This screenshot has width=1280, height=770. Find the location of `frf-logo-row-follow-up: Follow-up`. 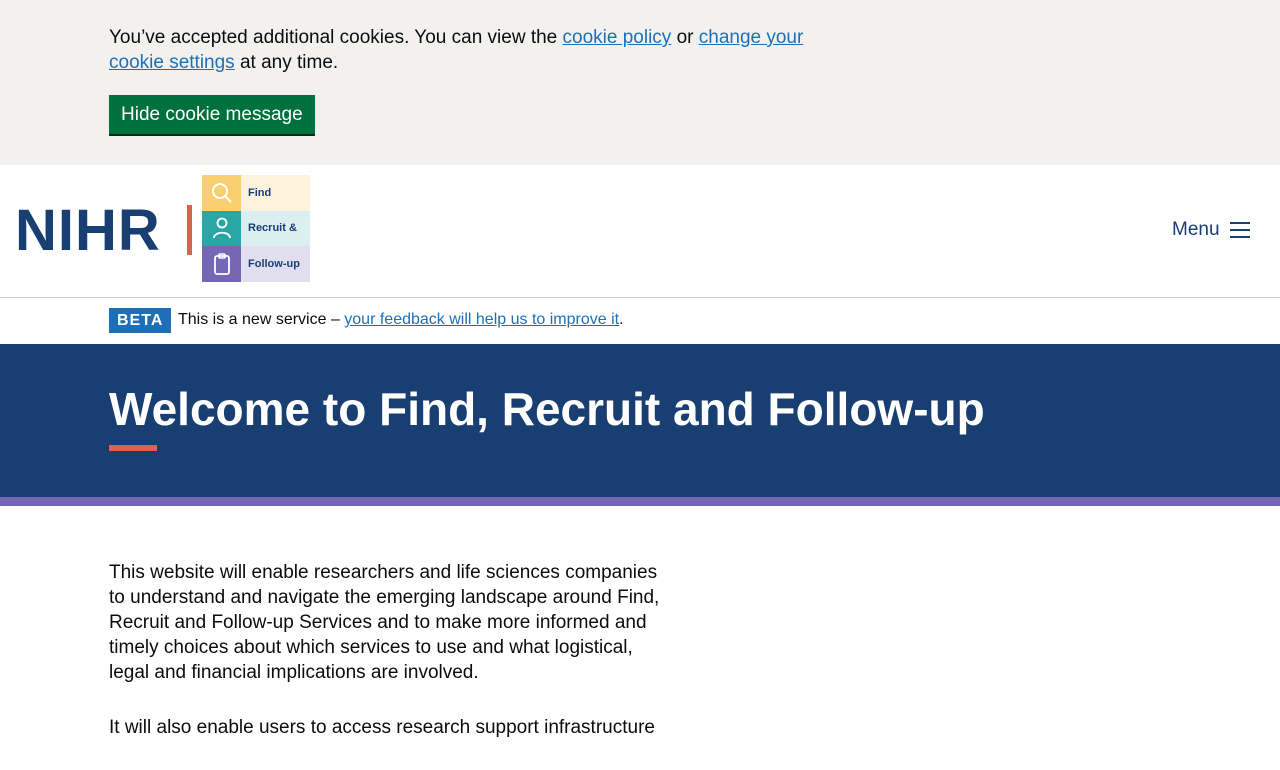

frf-logo-row-follow-up: Follow-up is located at coordinates (256, 264).